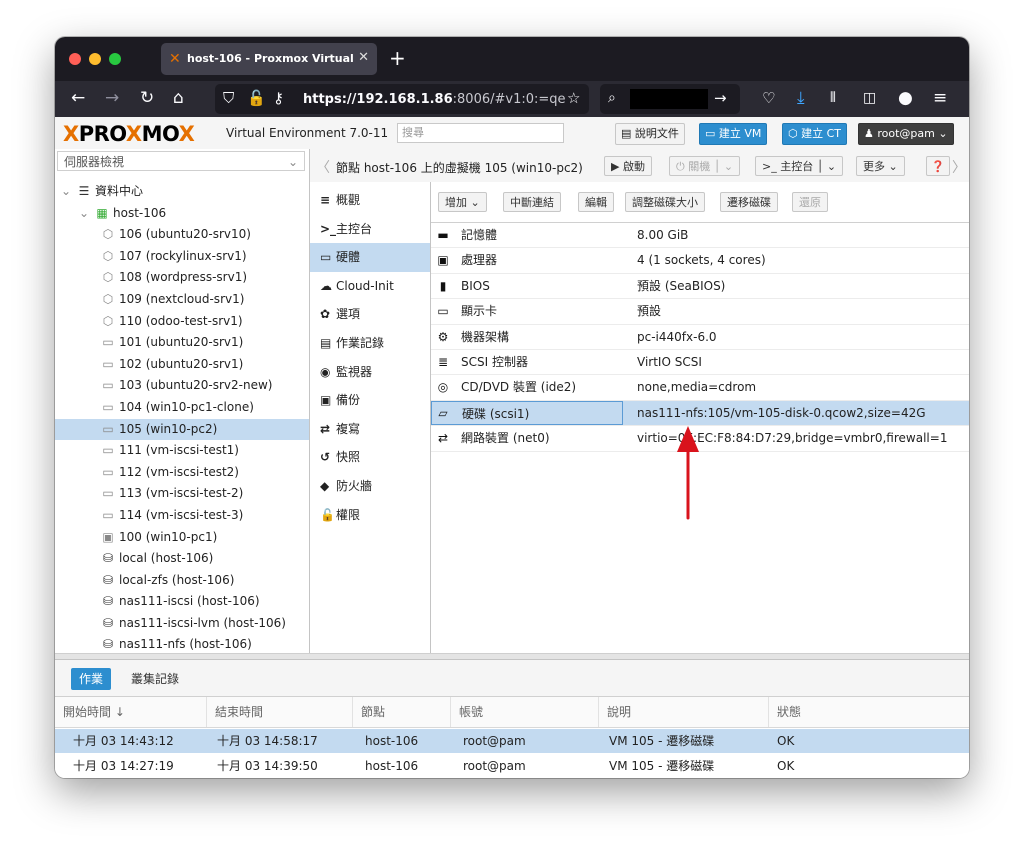 This screenshot has height=852, width=1024. I want to click on column-header: 開始時間 ↓, so click(131, 712).